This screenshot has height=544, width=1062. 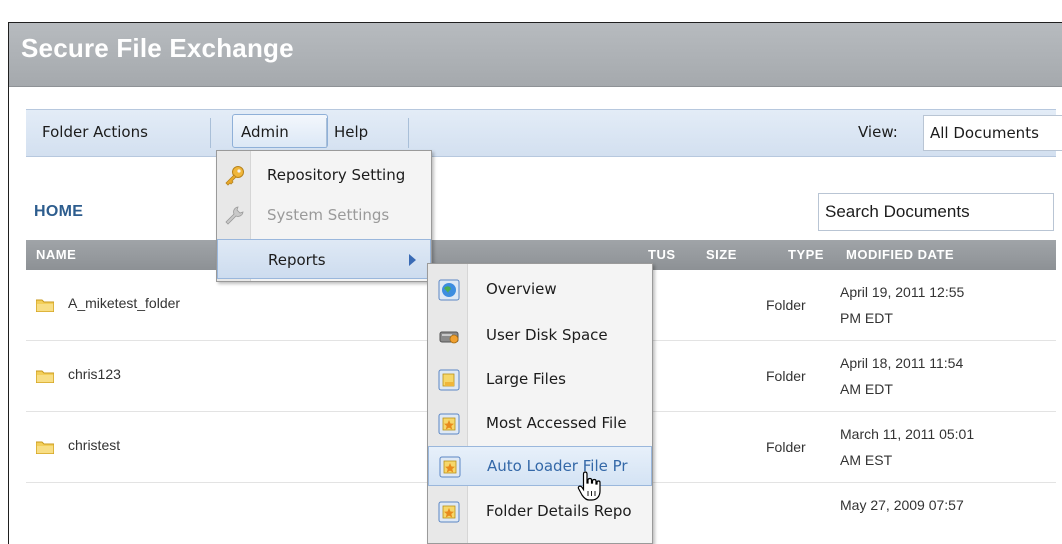 I want to click on column-header-type: TYPE, so click(x=806, y=254).